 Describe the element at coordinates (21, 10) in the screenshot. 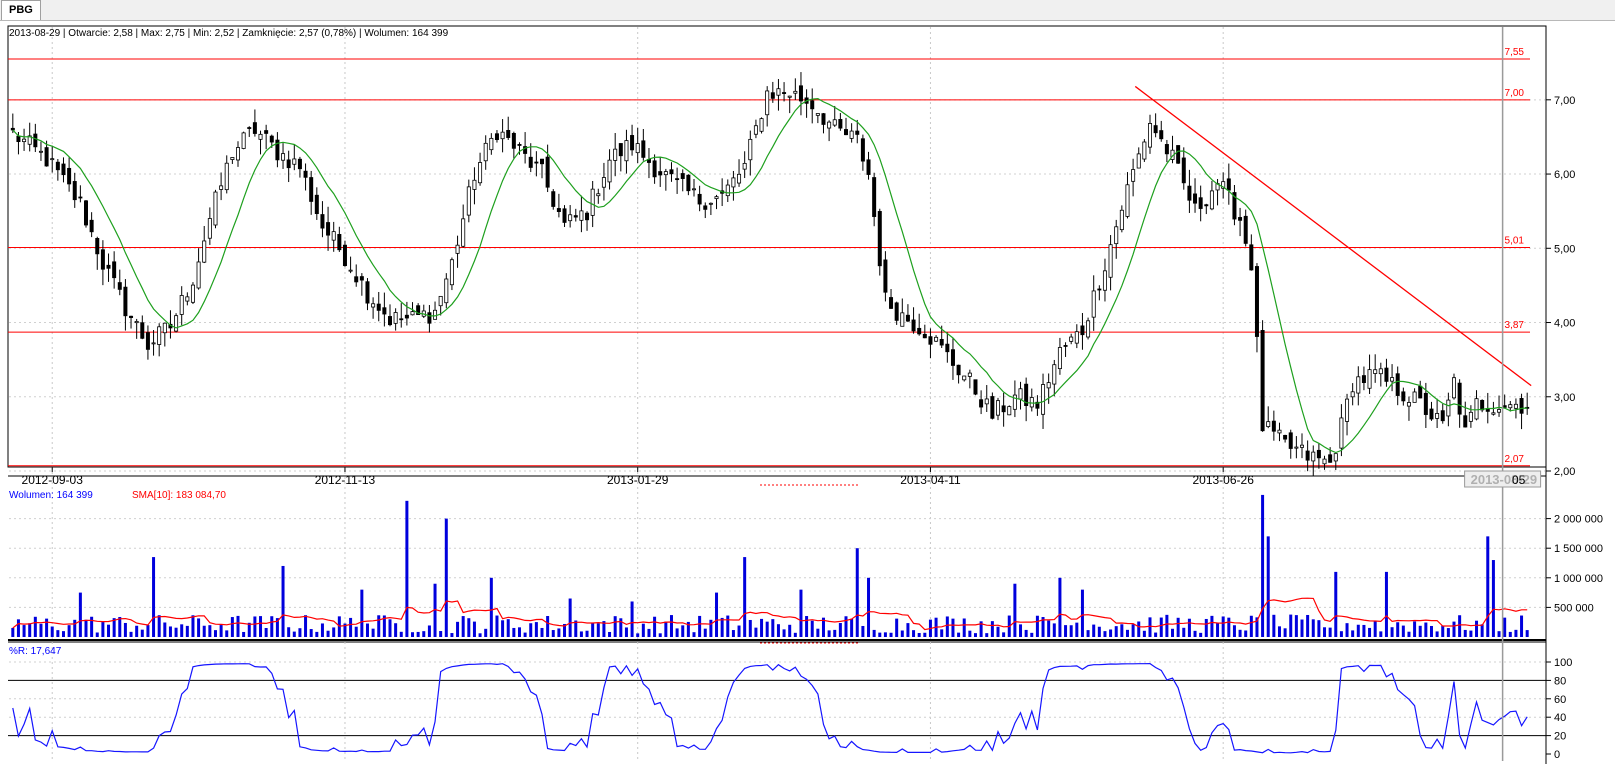

I see `tab-ticker: PBG` at that location.